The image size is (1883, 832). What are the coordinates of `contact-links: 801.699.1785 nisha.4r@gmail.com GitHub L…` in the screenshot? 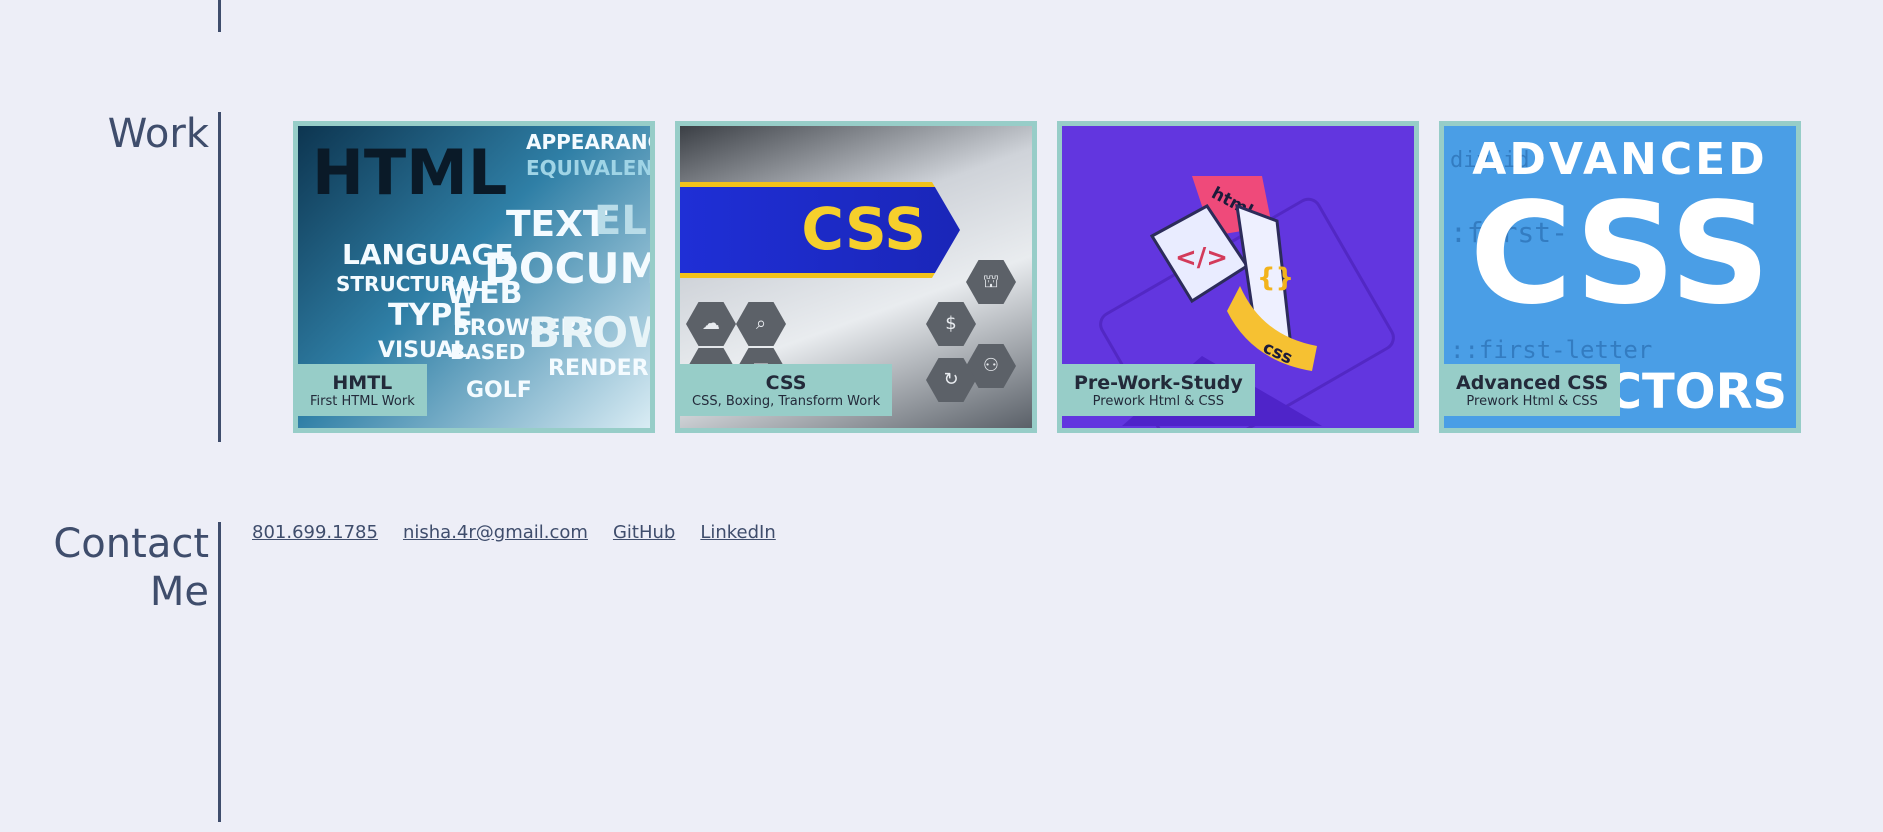 It's located at (514, 532).